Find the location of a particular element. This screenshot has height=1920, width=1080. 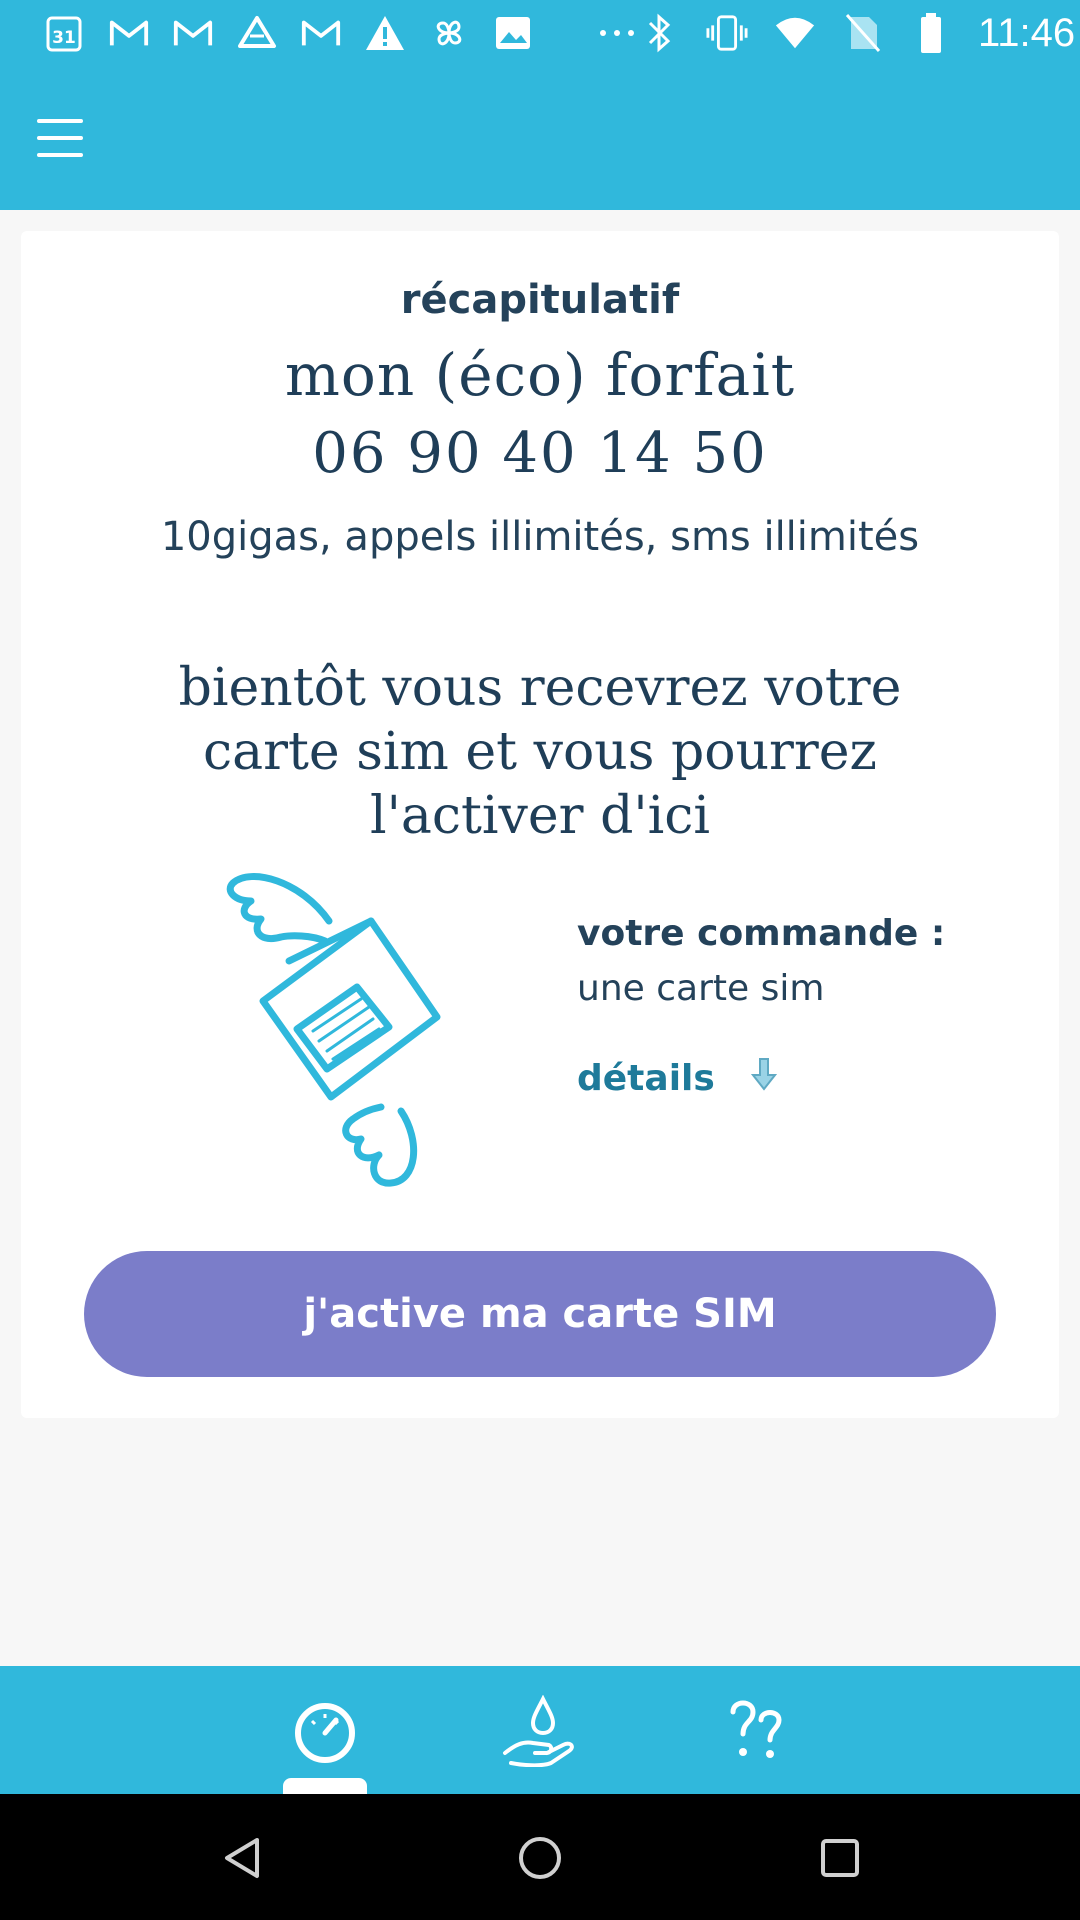

vibrate-icon is located at coordinates (727, 33).